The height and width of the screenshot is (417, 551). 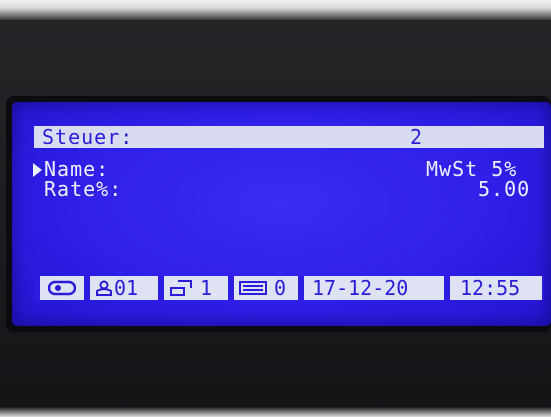 I want to click on status-operator-cell: 01, so click(x=124, y=288).